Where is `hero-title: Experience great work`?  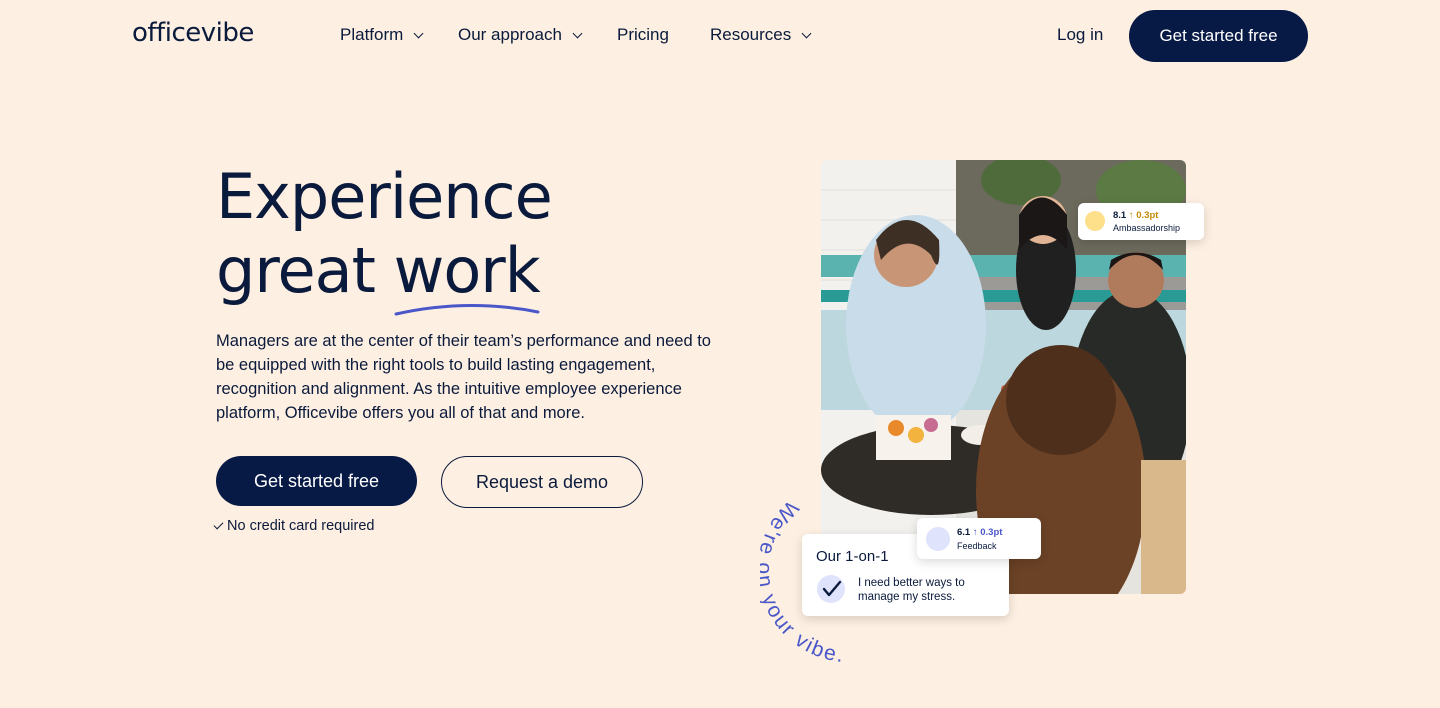 hero-title: Experience great work is located at coordinates (384, 238).